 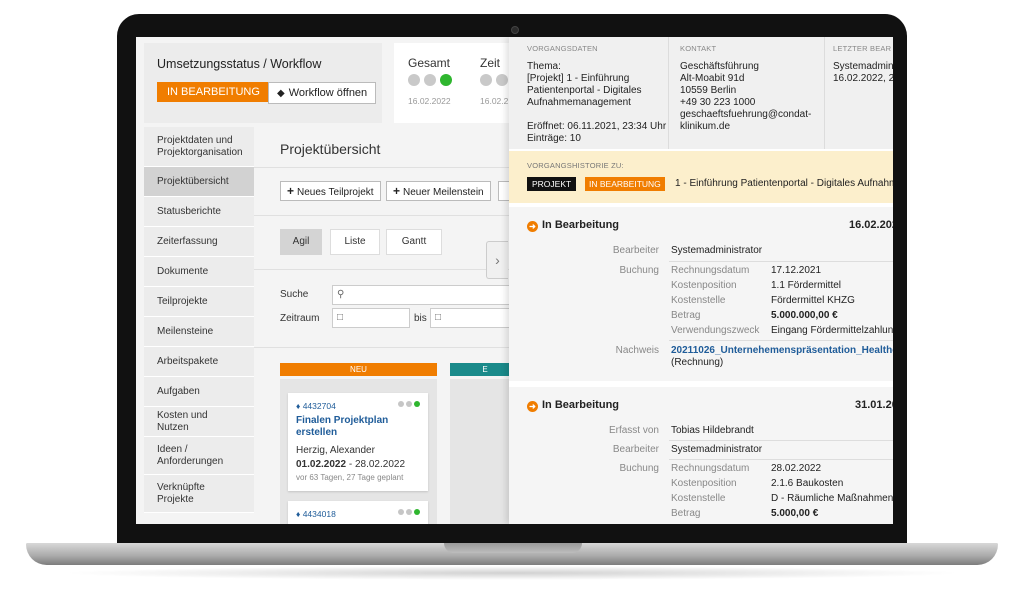 What do you see at coordinates (494, 101) in the screenshot?
I see `zeit-date: 16.02.2` at bounding box center [494, 101].